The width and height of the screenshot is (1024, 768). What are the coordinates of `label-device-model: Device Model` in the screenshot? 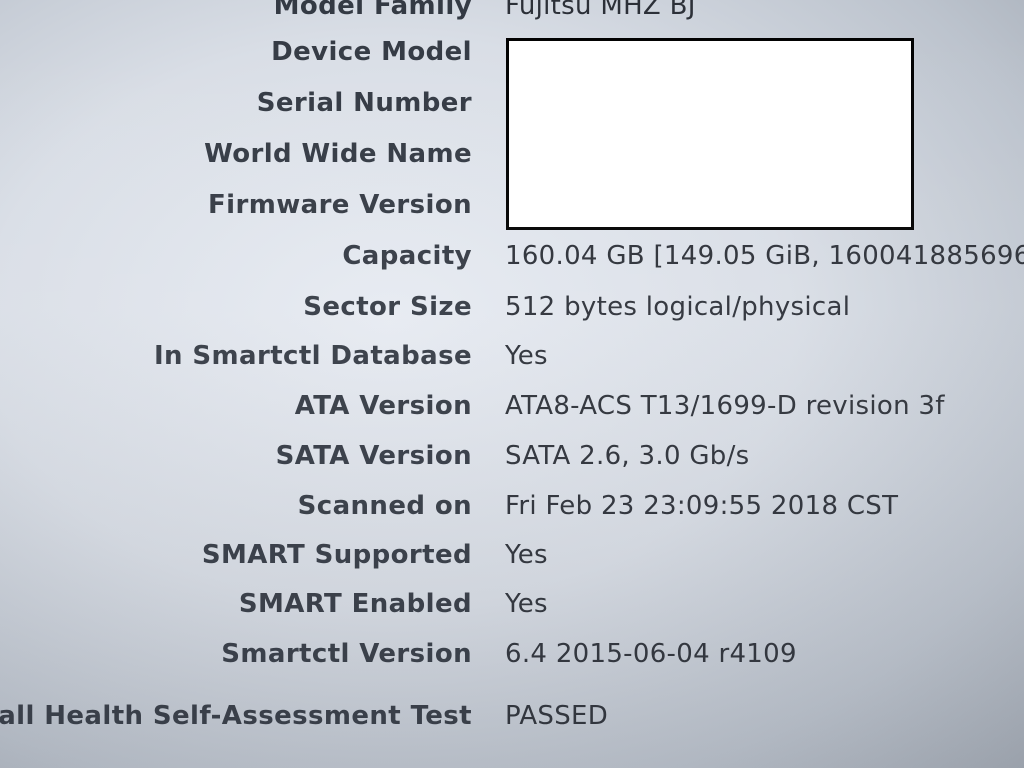 It's located at (371, 52).